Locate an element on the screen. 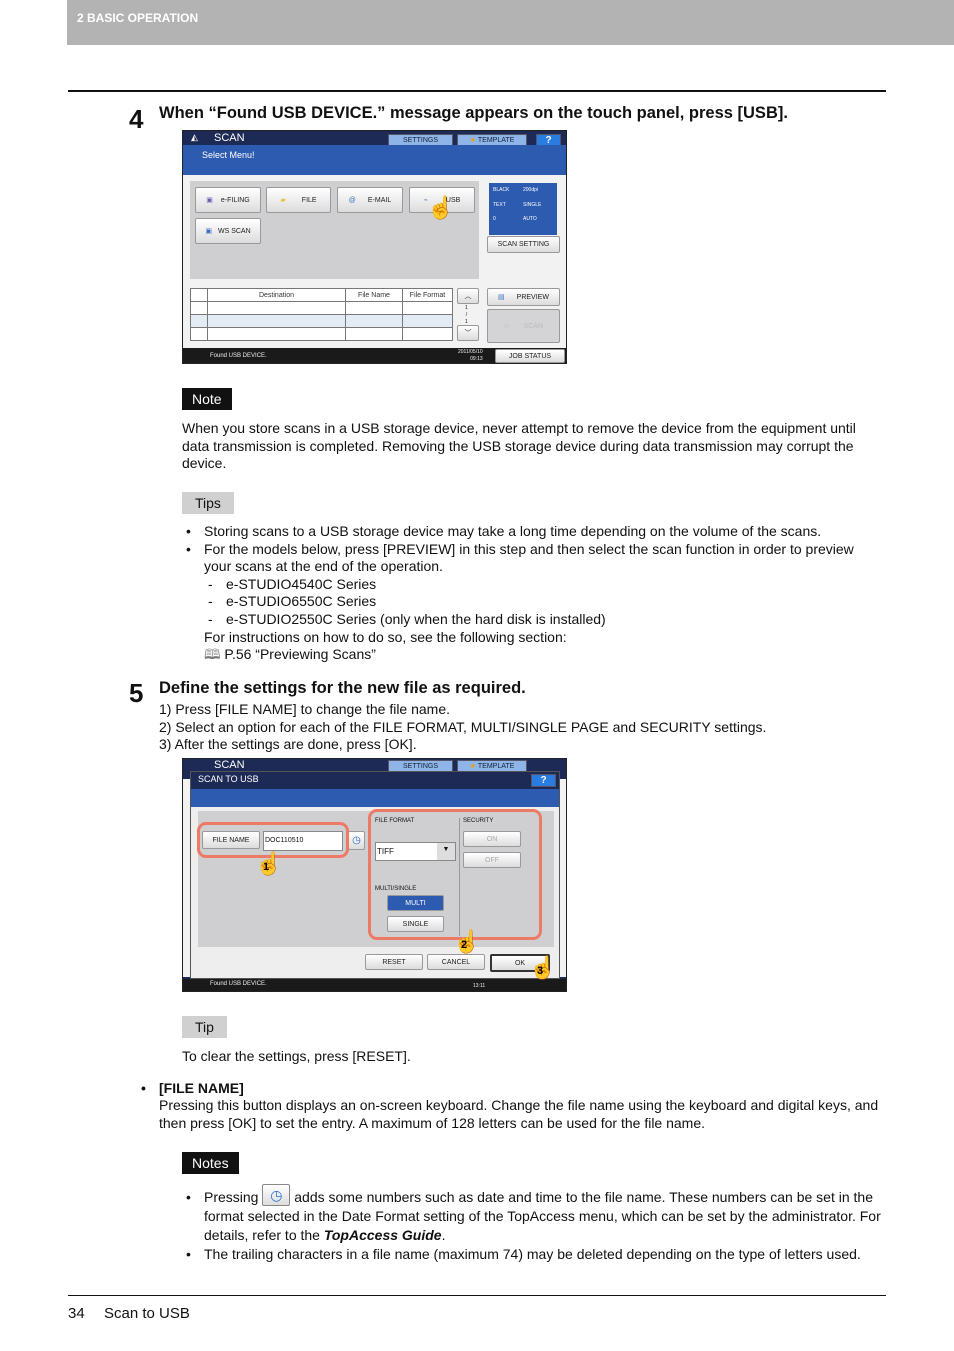 The height and width of the screenshot is (1351, 954). file-name-title: [FILE NAME] is located at coordinates (201, 1088).